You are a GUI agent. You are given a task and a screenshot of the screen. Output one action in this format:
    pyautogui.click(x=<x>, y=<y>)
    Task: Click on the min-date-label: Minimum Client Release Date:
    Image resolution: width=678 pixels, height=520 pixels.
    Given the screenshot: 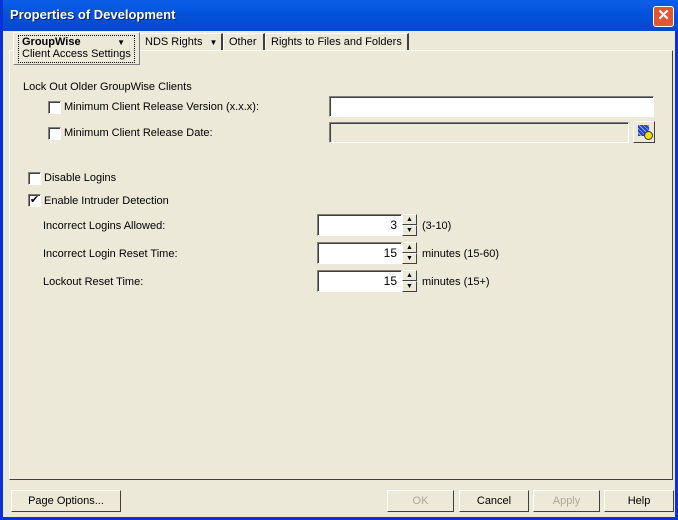 What is the action you would take?
    pyautogui.click(x=138, y=133)
    